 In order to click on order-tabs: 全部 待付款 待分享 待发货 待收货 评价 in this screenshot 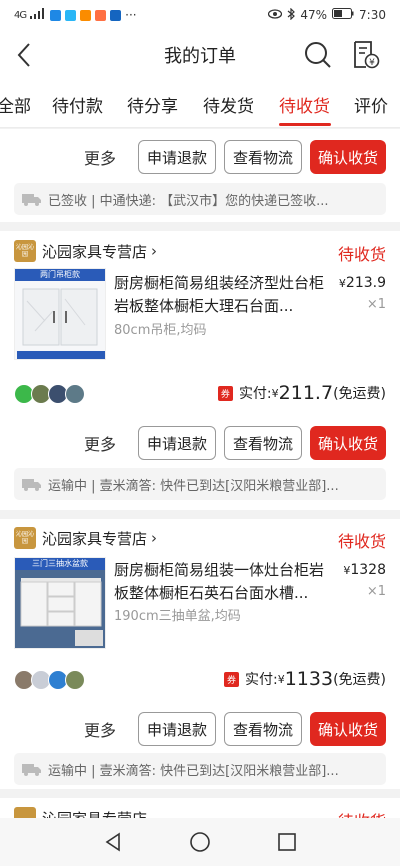, I will do `click(200, 104)`.